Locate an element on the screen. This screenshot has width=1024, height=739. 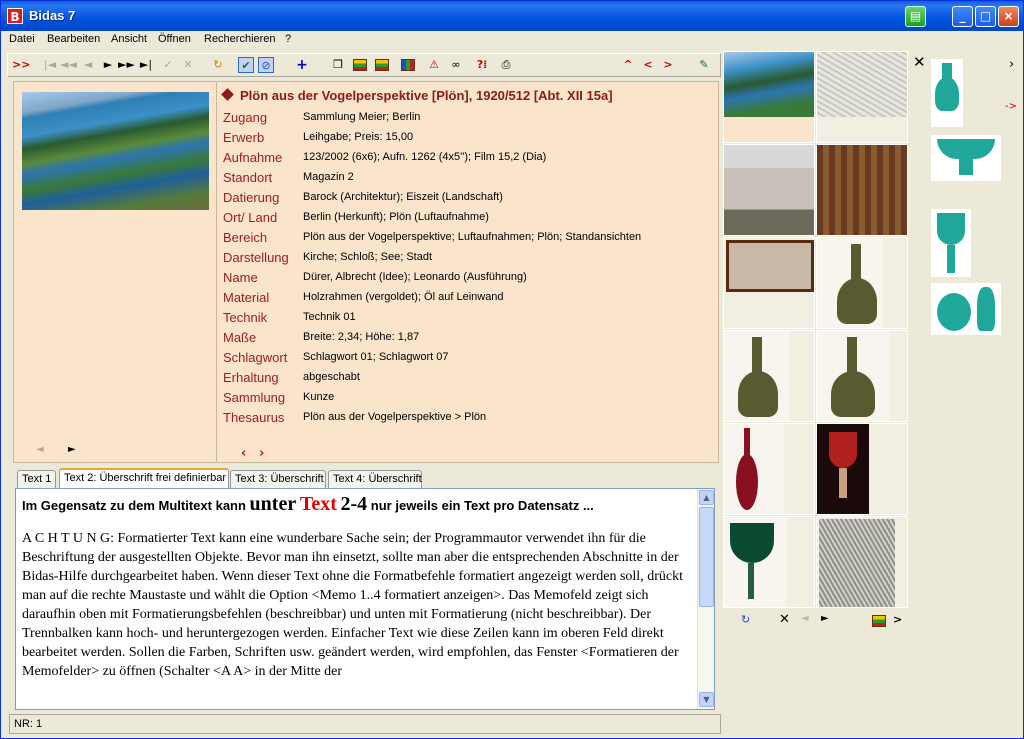
field-value: Technik 01 is located at coordinates (329, 317).